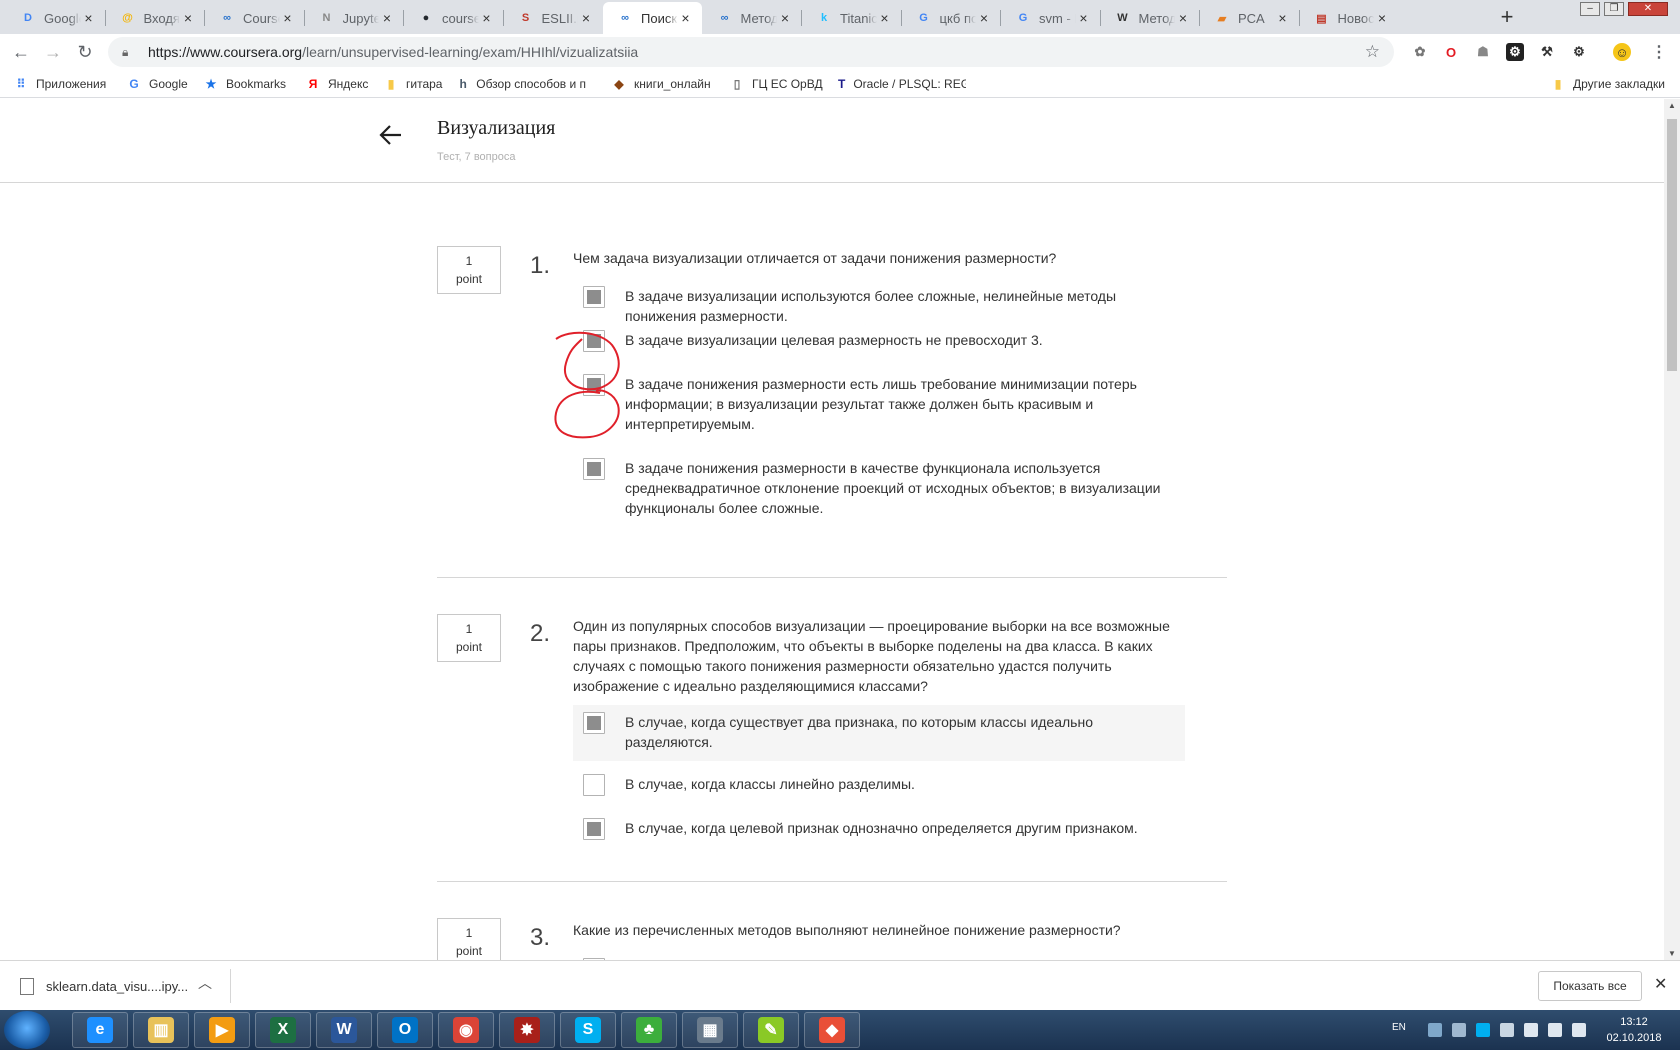 The height and width of the screenshot is (1050, 1680). Describe the element at coordinates (652, 18) in the screenshot. I see `browser-tab: ∞ Поиск по×` at that location.